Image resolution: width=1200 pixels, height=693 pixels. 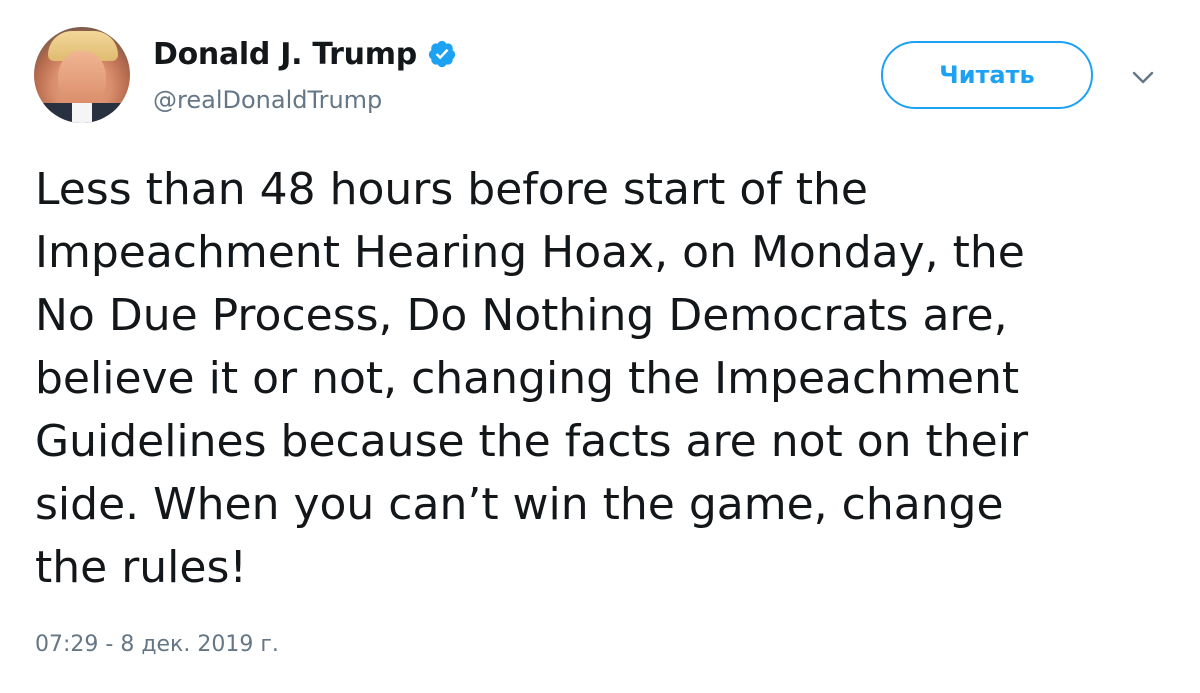 What do you see at coordinates (157, 644) in the screenshot?
I see `tweet-timestamp: 07:29 - 8 дек. 2019 г.` at bounding box center [157, 644].